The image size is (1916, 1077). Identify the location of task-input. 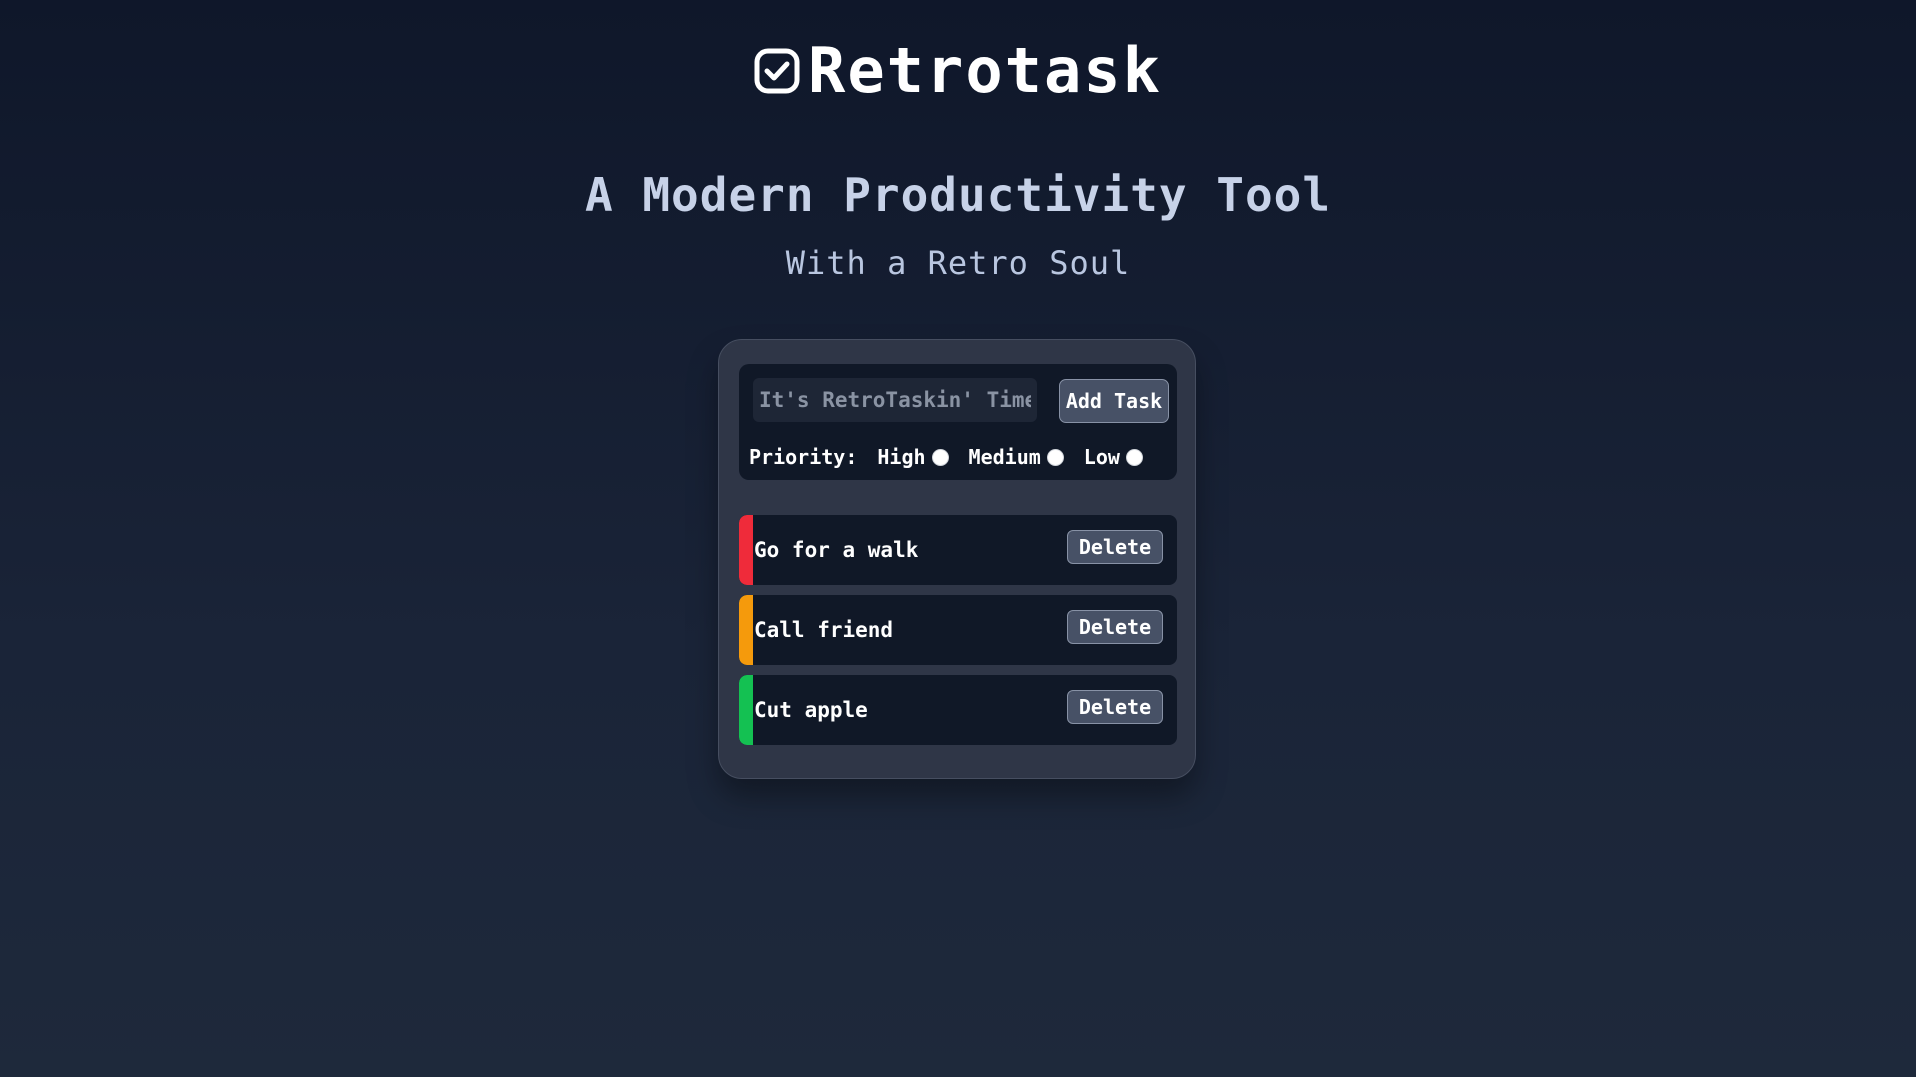
(895, 400).